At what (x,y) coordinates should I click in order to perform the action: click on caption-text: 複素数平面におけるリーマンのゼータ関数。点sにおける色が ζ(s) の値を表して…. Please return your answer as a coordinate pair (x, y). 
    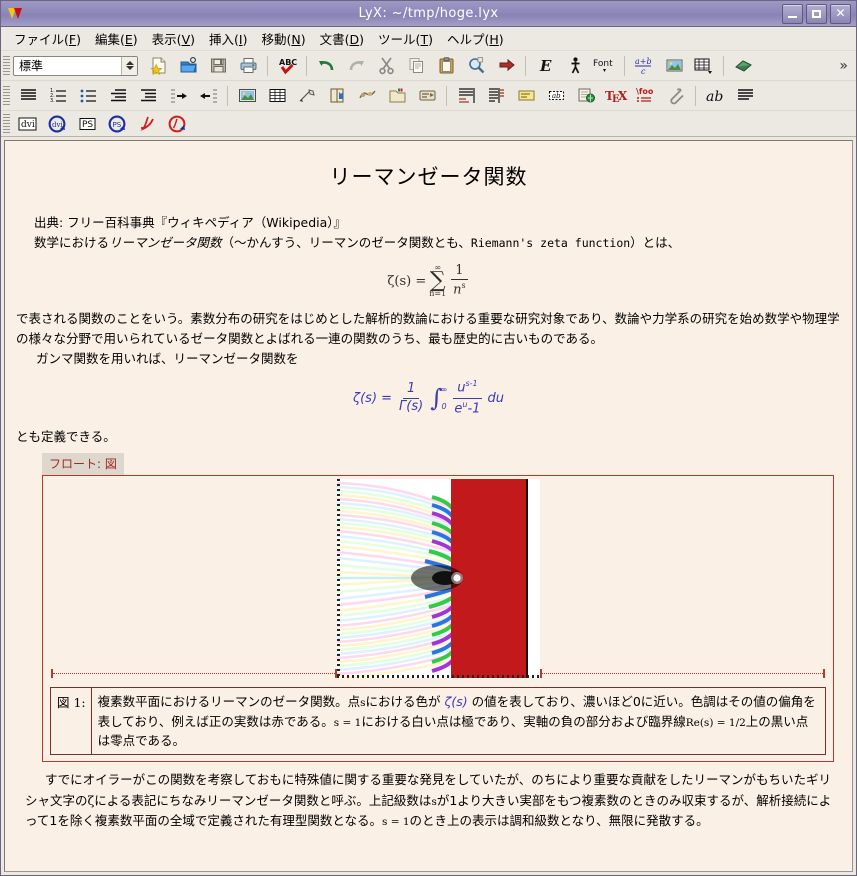
    Looking at the image, I should click on (457, 721).